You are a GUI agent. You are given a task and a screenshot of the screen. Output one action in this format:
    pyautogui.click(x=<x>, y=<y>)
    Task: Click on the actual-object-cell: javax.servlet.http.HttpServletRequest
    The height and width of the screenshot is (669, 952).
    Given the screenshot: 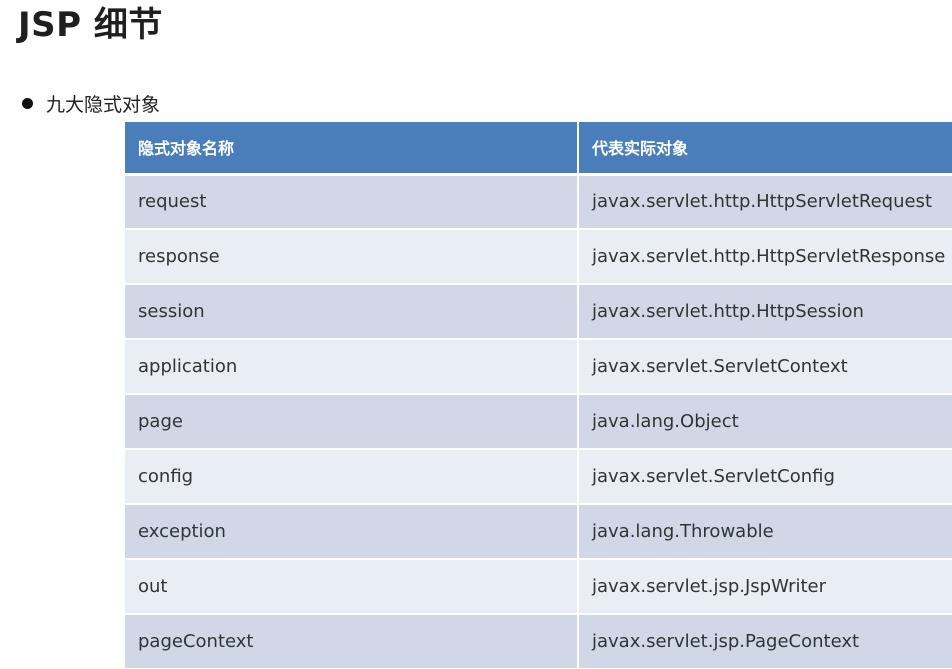 What is the action you would take?
    pyautogui.click(x=765, y=202)
    